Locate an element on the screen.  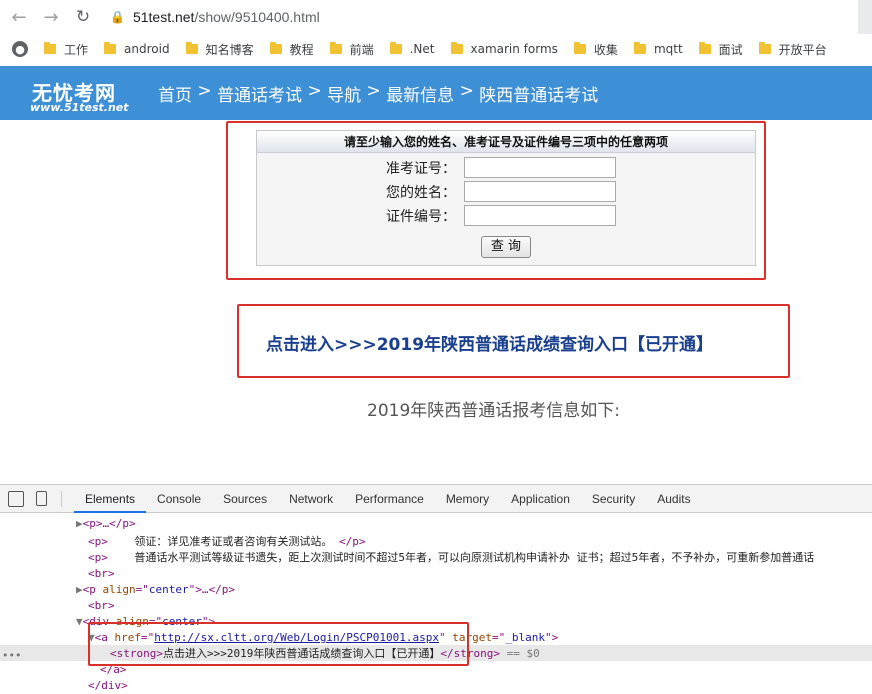
breadcrumb: 首页 > 普通话考试 > 导航 > 最新信息 > 陕西普通话考试 is located at coordinates (378, 93).